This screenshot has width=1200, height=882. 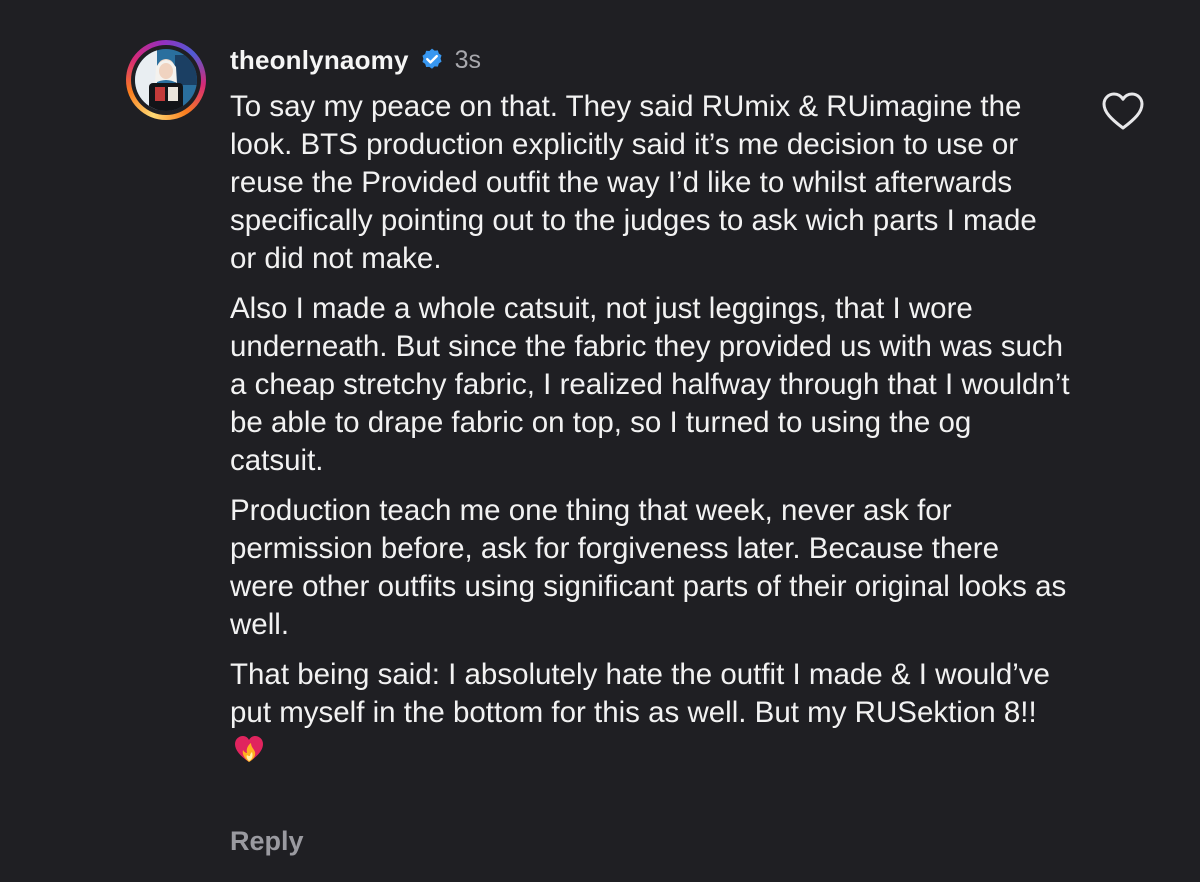 I want to click on avatar, so click(x=166, y=80).